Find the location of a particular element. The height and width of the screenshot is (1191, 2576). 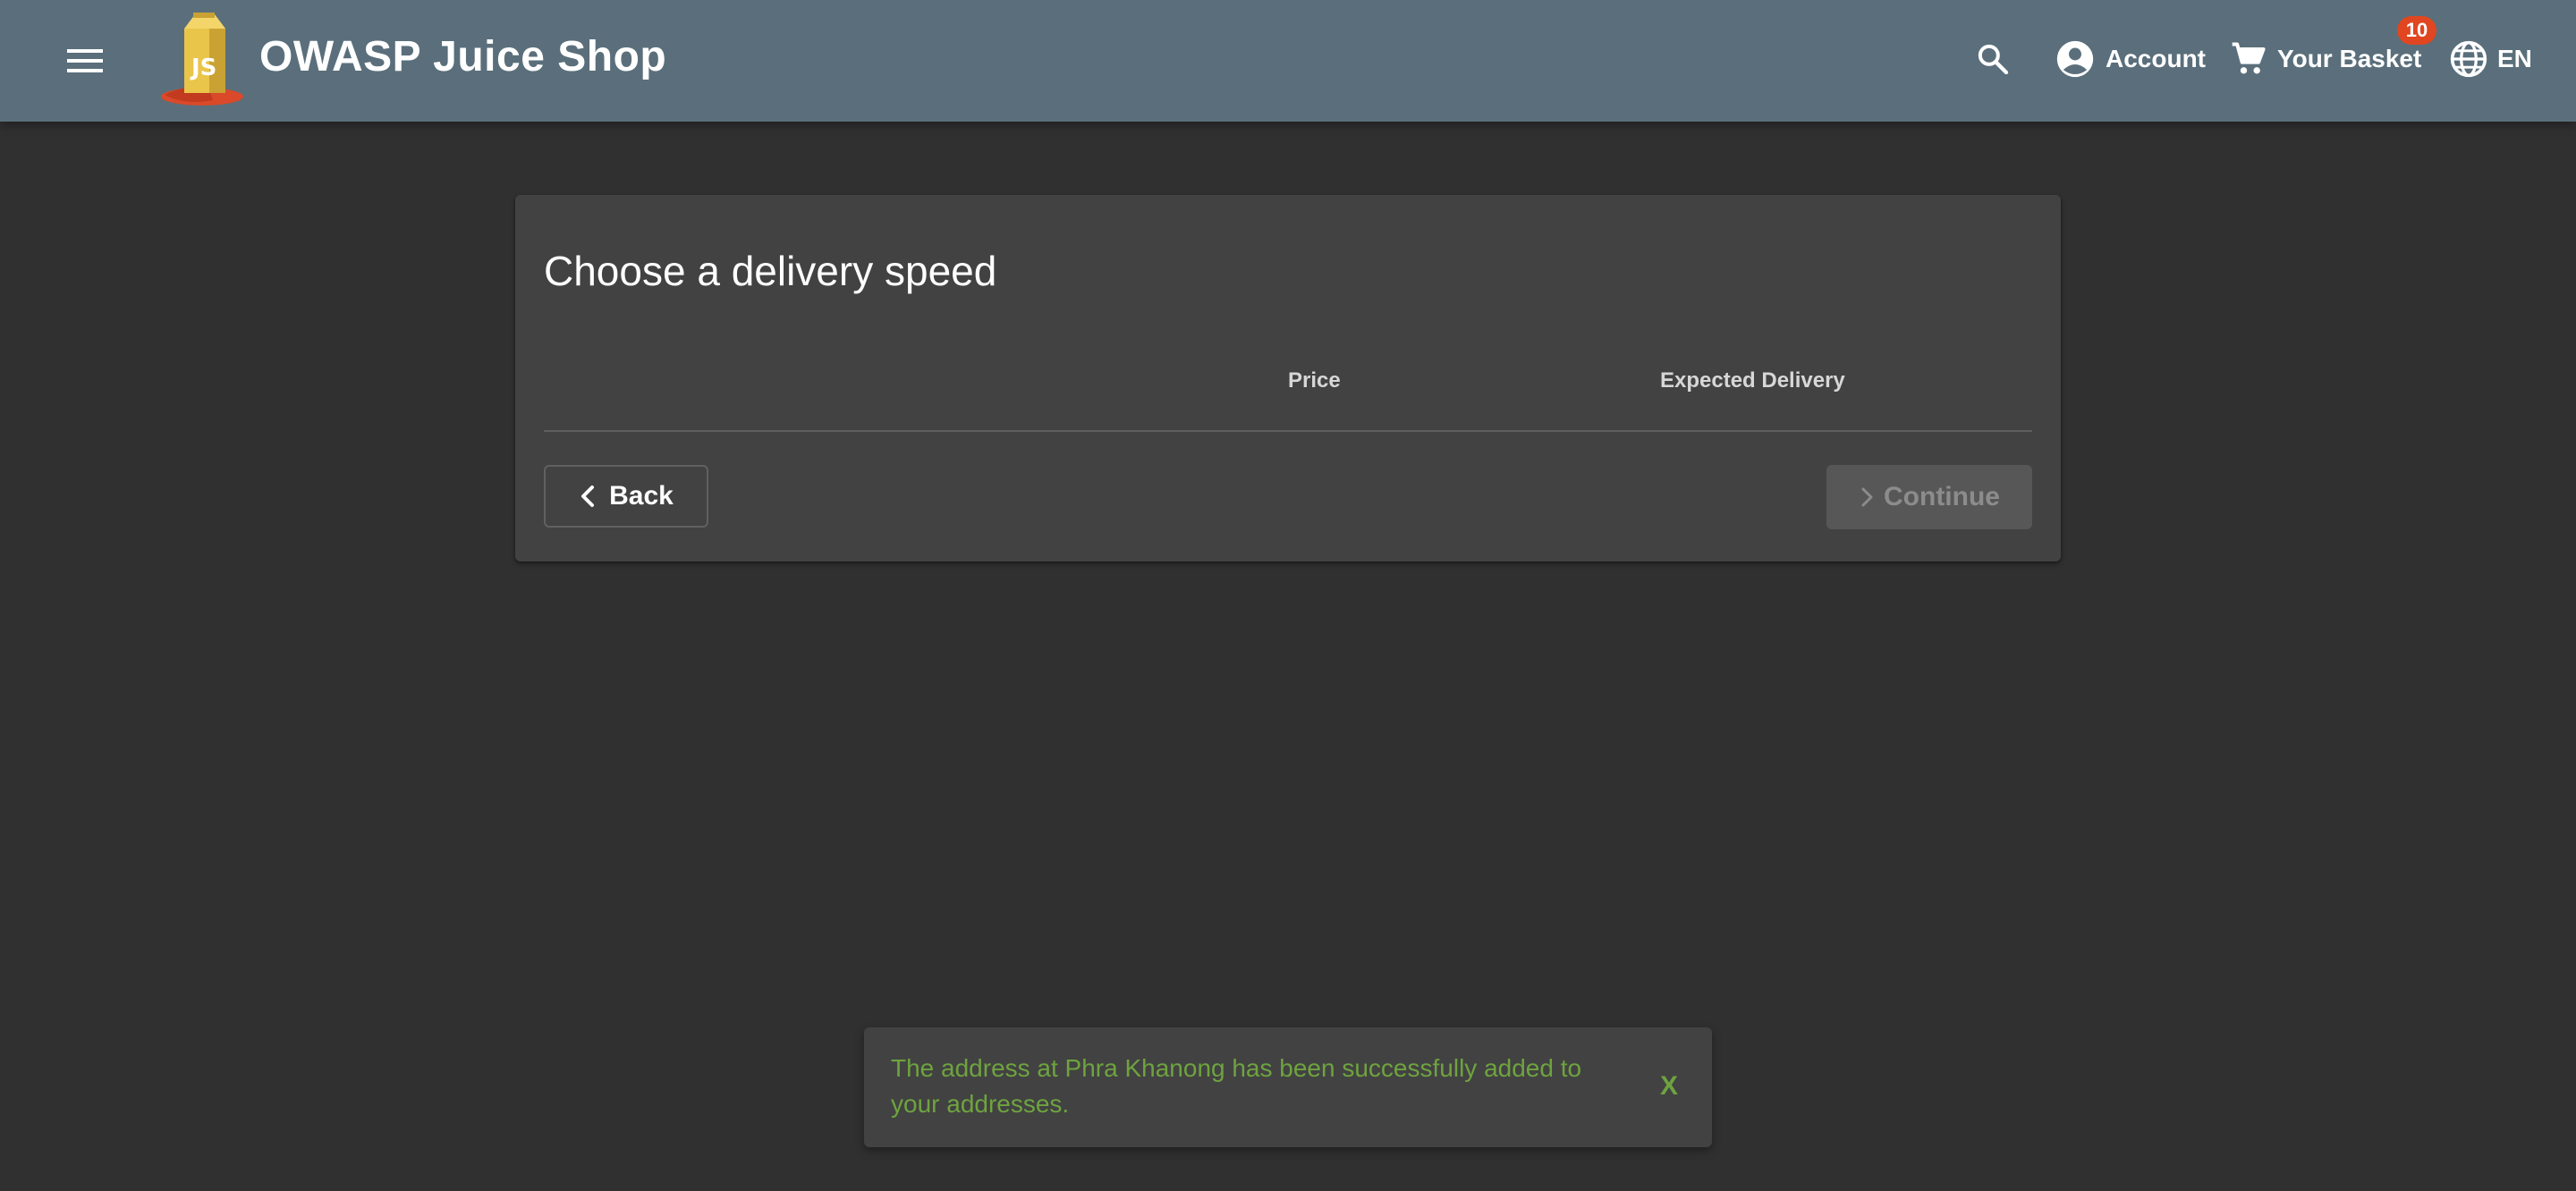

shopping-cart-icon is located at coordinates (2249, 58).